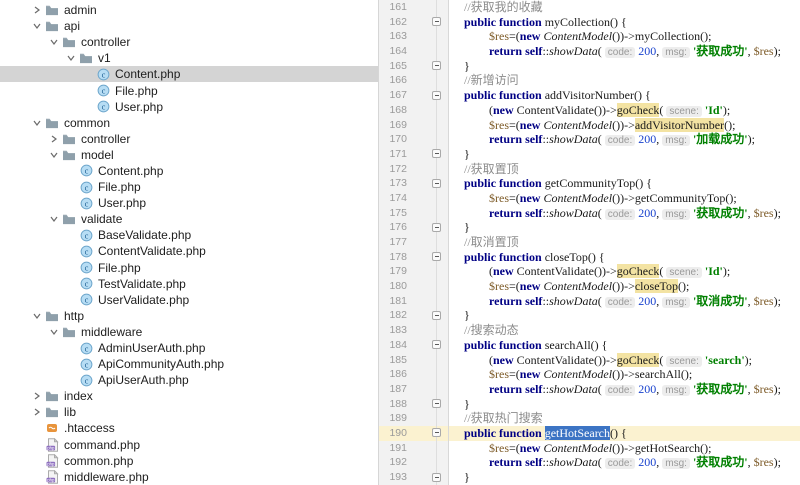 This screenshot has height=485, width=800. Describe the element at coordinates (624, 242) in the screenshot. I see `code-text: //取消置顶` at that location.